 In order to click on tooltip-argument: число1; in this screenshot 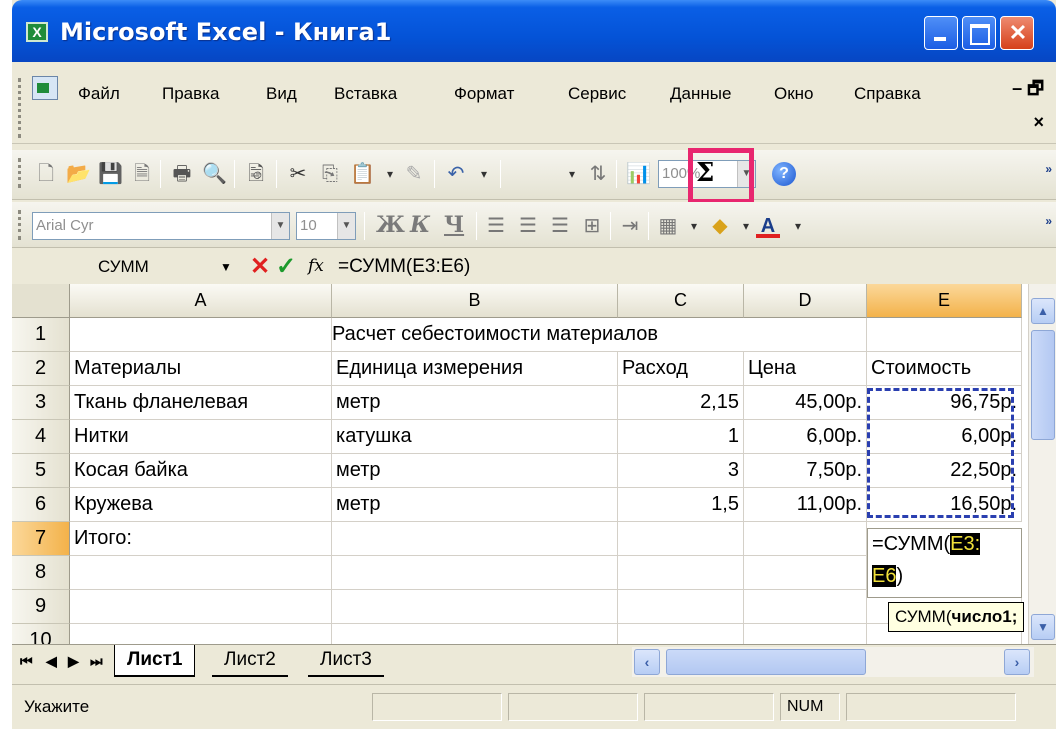, I will do `click(985, 616)`.